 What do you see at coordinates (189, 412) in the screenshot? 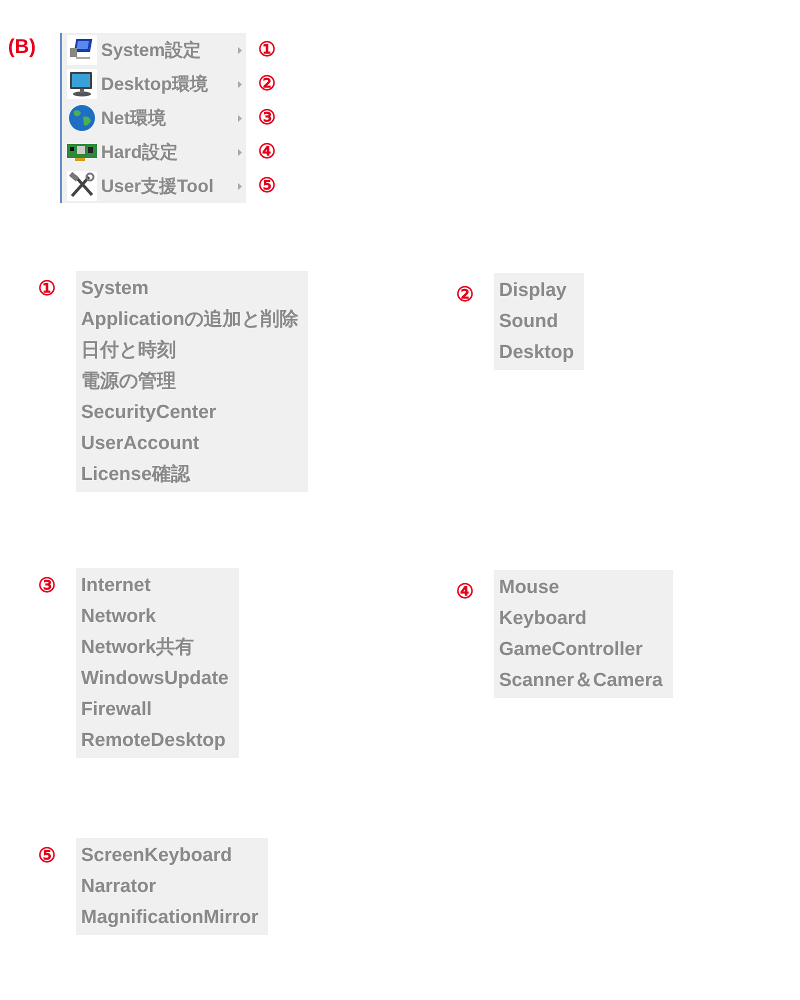
I see `submenu-item: SecurityCenter` at bounding box center [189, 412].